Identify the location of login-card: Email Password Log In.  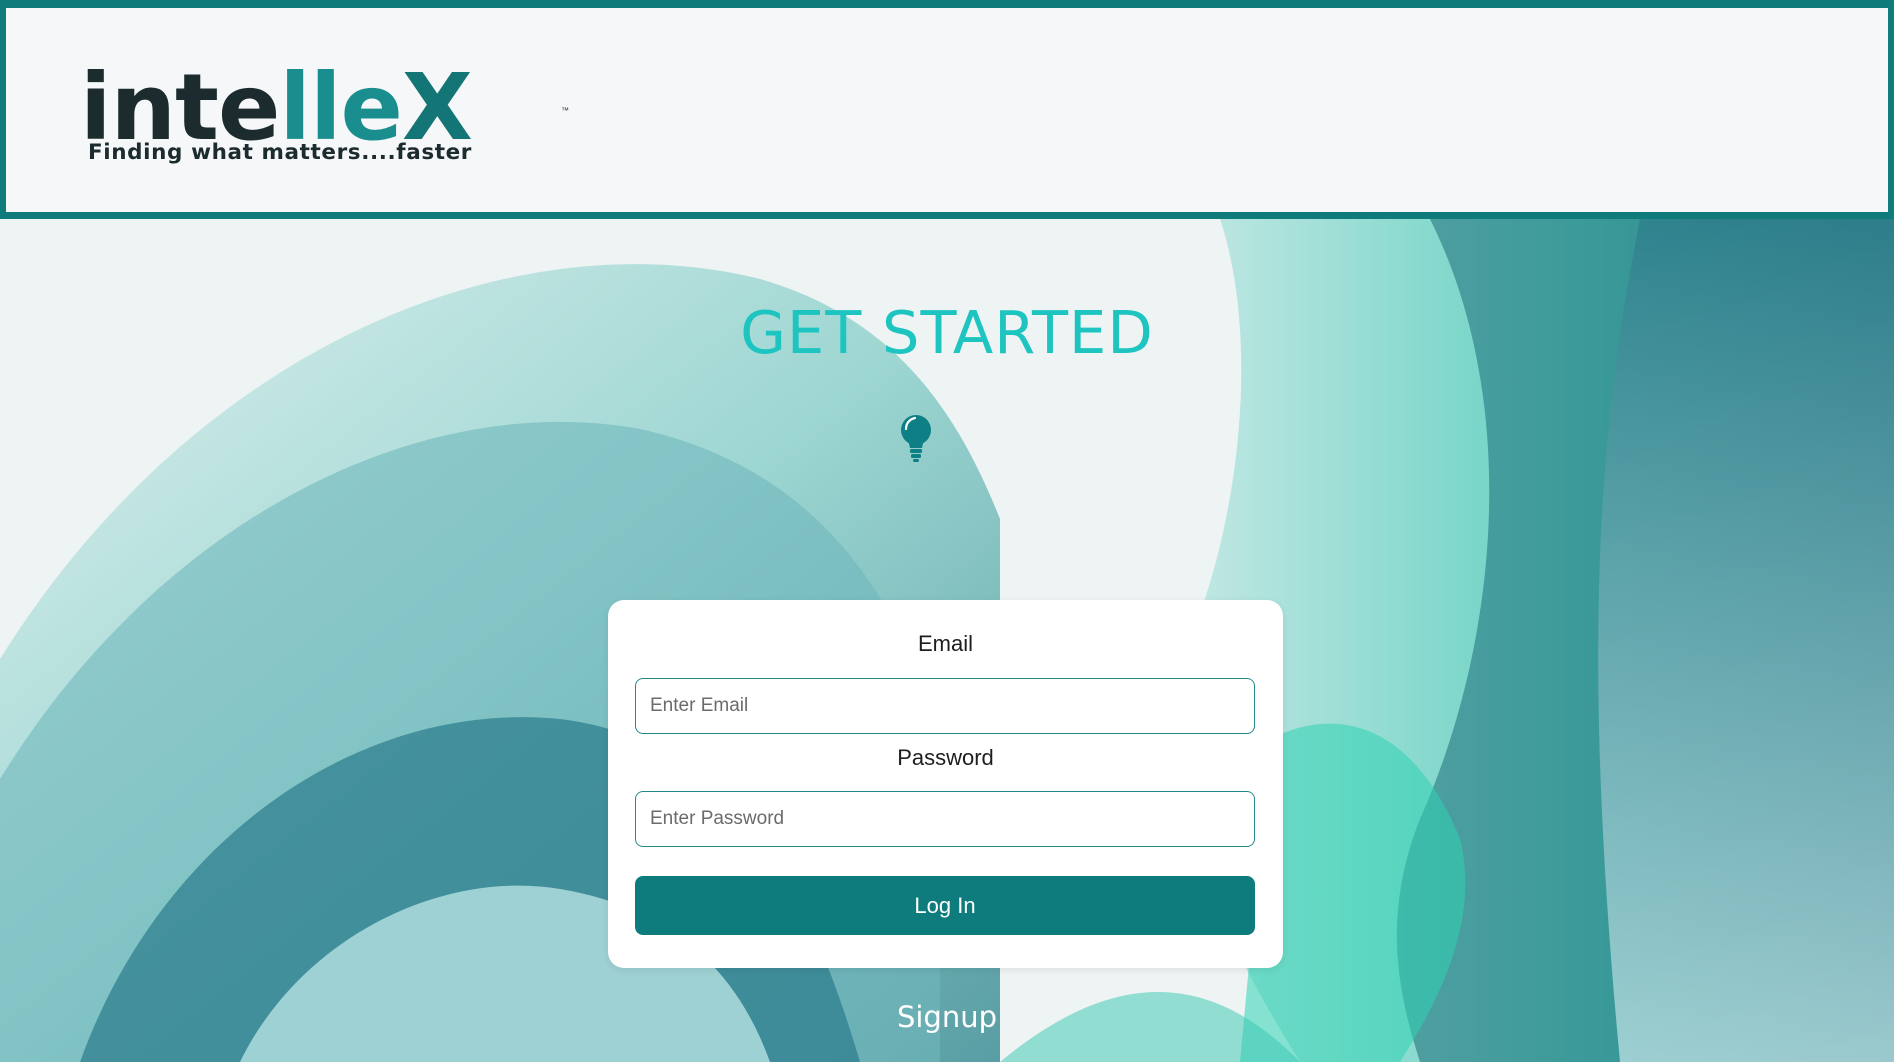
(945, 784).